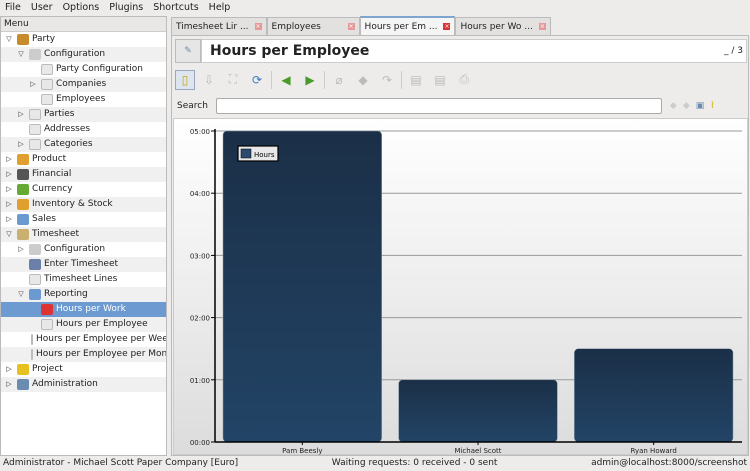 The image size is (750, 471). What do you see at coordinates (83, 279) in the screenshot?
I see `menu-item: Timesheet Lines` at bounding box center [83, 279].